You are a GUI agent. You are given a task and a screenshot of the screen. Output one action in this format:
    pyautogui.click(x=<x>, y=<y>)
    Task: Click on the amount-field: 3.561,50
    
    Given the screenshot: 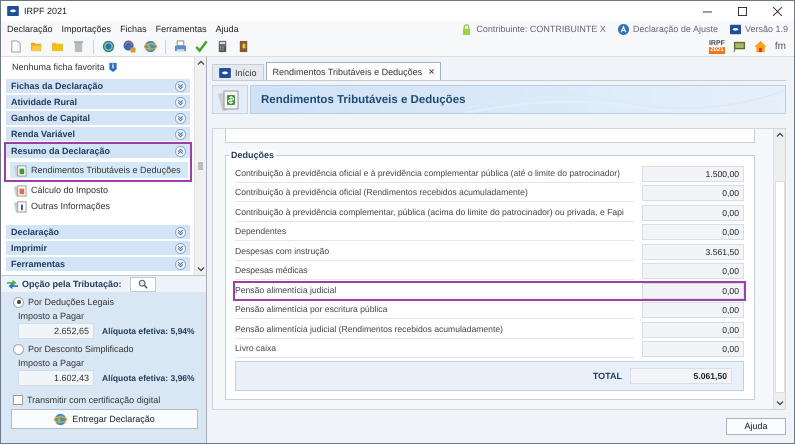 What is the action you would take?
    pyautogui.click(x=693, y=252)
    